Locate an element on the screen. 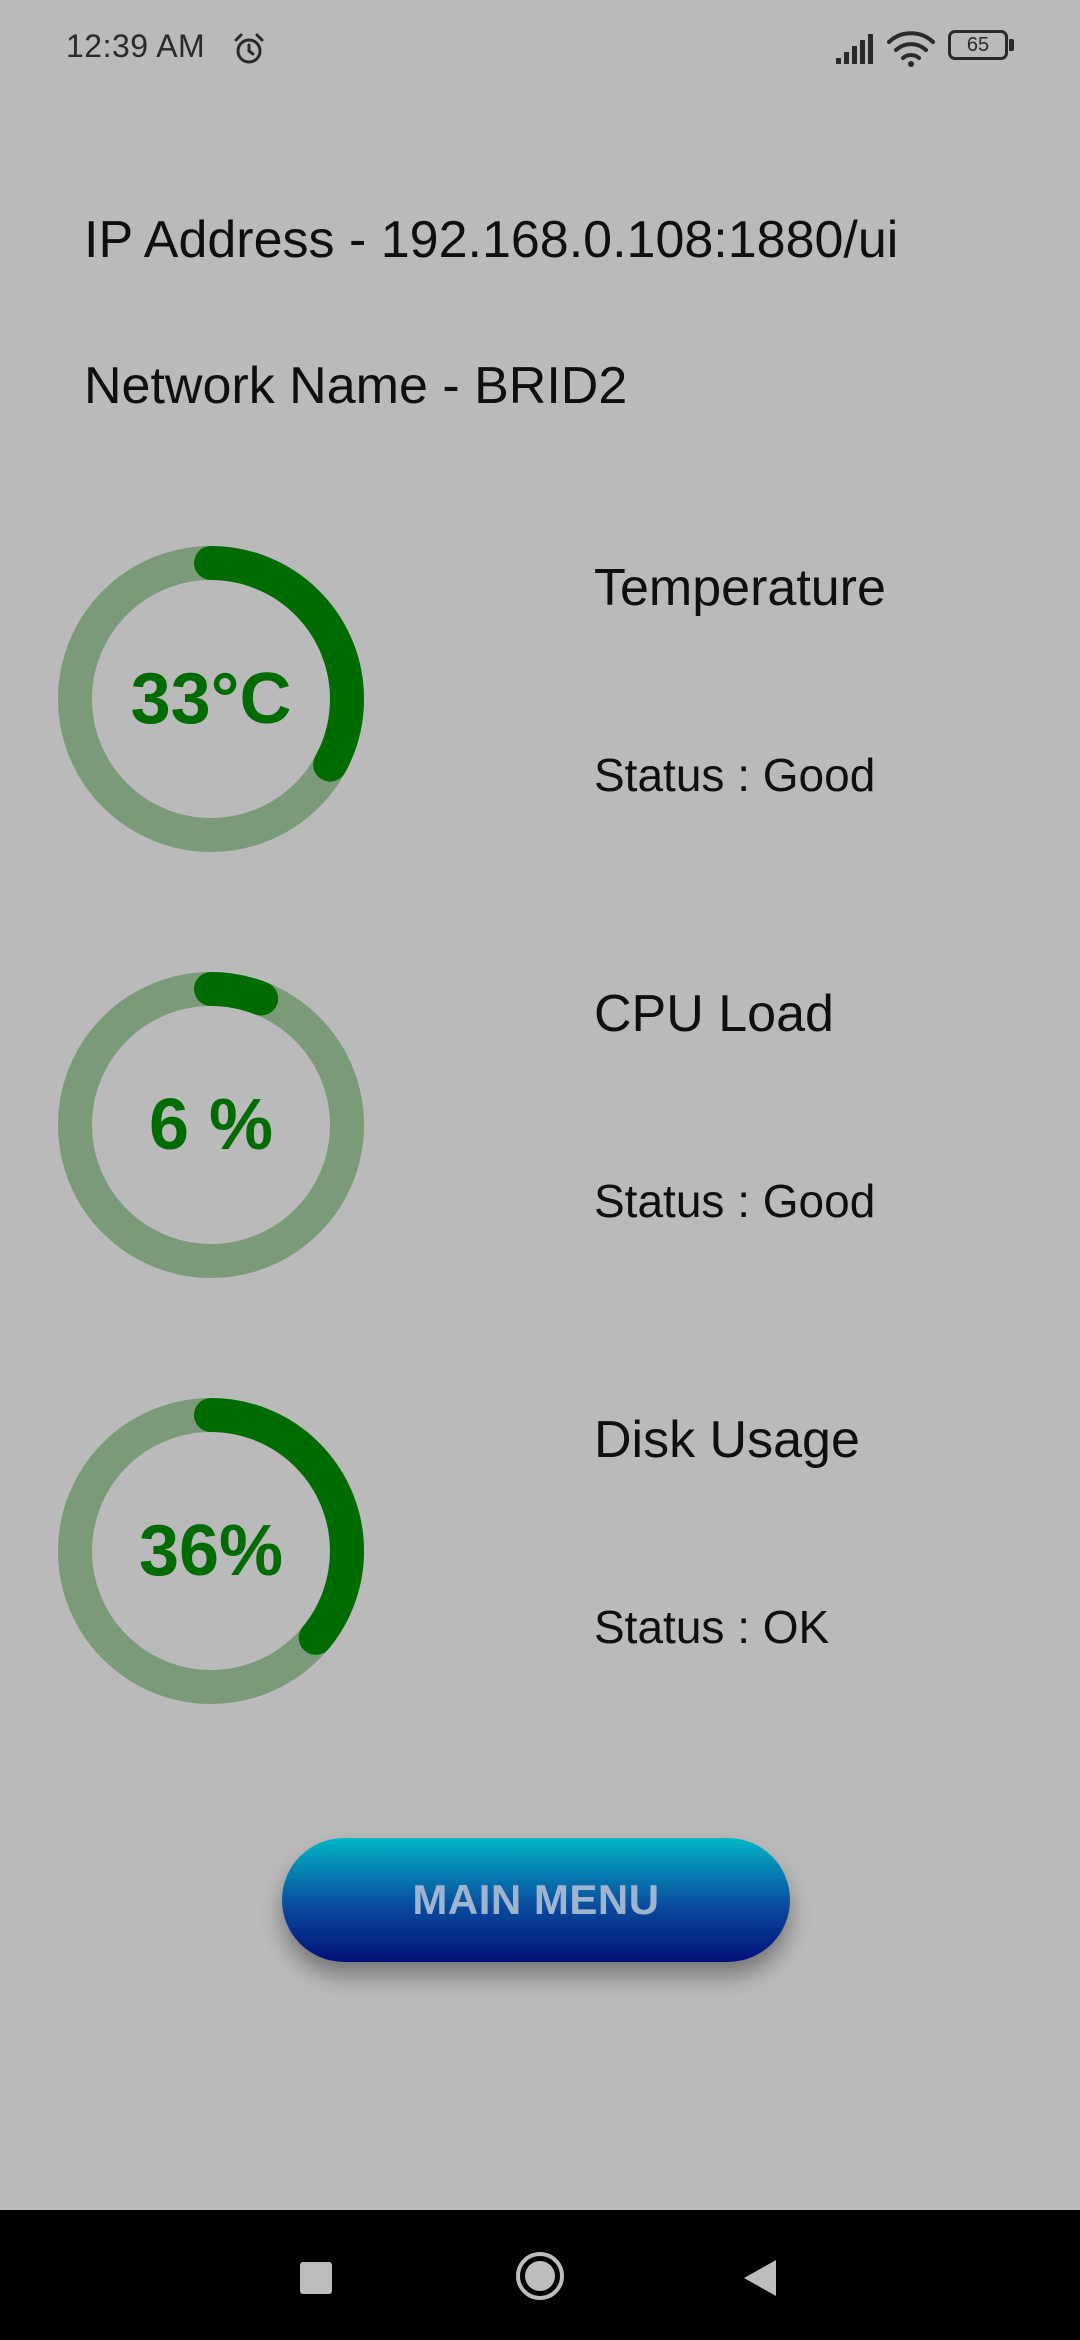 The width and height of the screenshot is (1080, 2340). cpu-load-title: CPU Load is located at coordinates (714, 1014).